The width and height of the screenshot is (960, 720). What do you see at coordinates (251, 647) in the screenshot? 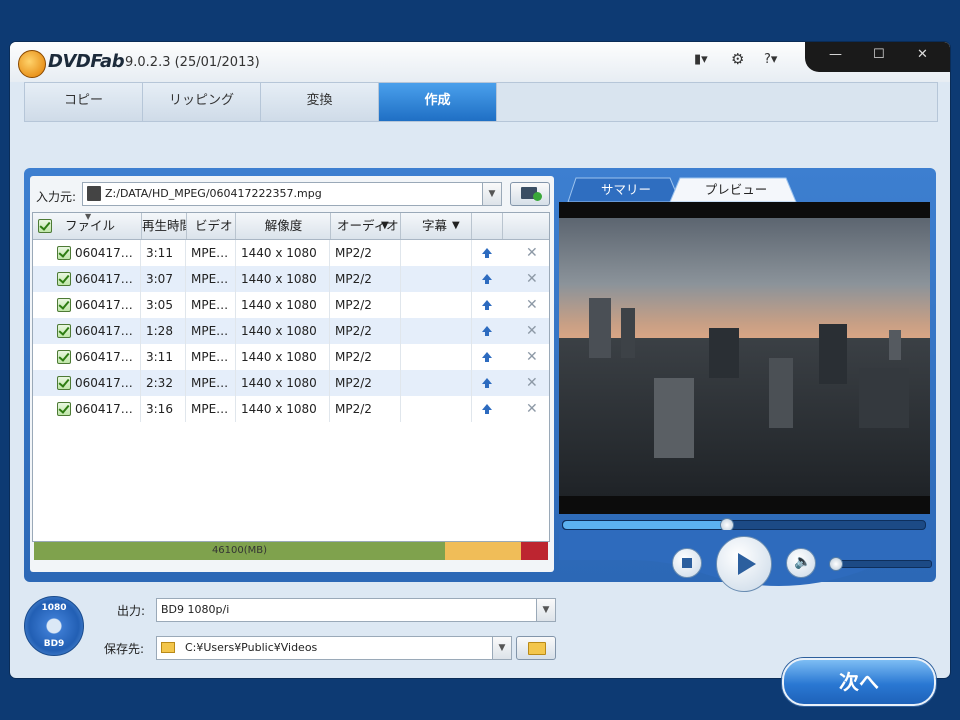
I see `save-path-text: C:¥Users¥Public¥Videos` at bounding box center [251, 647].